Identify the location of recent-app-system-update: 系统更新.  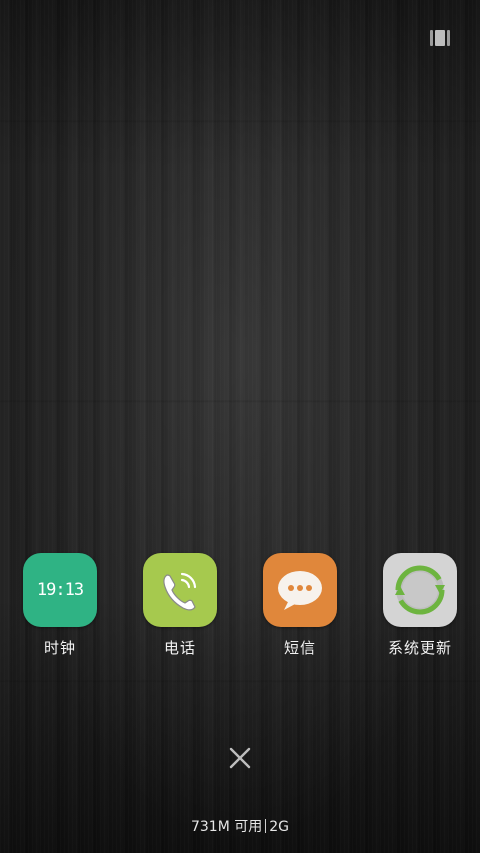
(420, 605).